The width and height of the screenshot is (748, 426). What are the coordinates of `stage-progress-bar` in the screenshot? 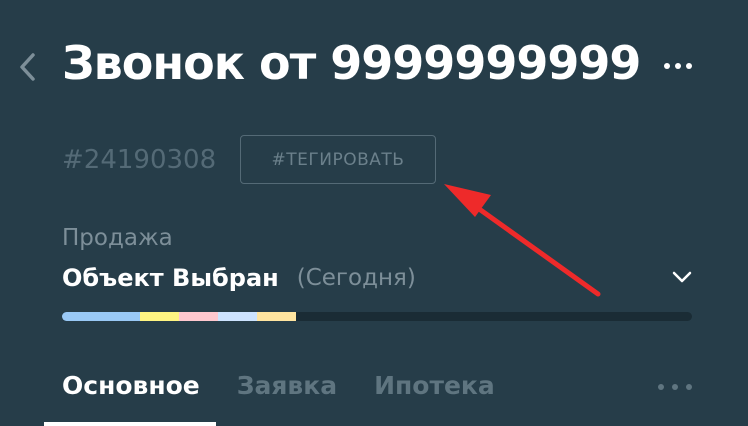 It's located at (377, 316).